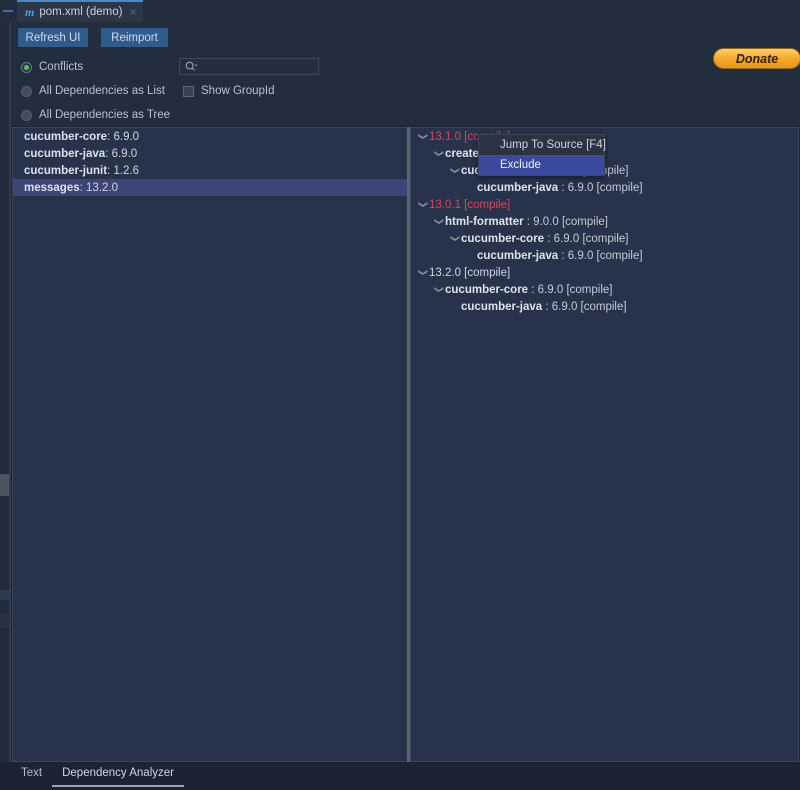  Describe the element at coordinates (484, 221) in the screenshot. I see `tree-row-artifact: html-formatter` at that location.